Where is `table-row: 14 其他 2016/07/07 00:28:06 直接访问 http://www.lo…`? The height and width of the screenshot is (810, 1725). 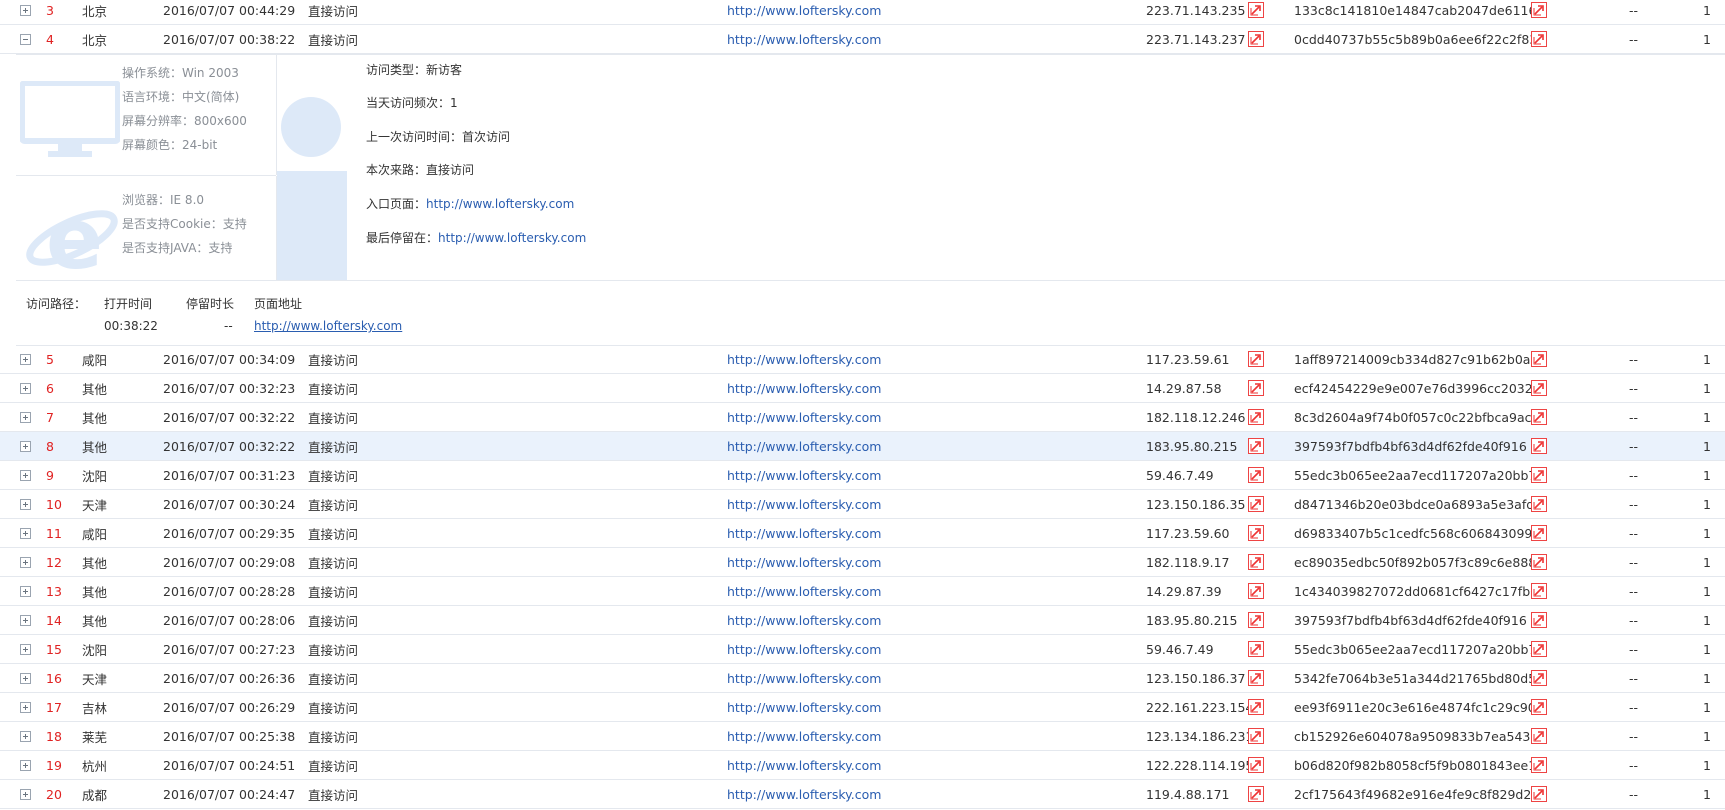 table-row: 14 其他 2016/07/07 00:28:06 直接访问 http://www.lo… is located at coordinates (862, 620).